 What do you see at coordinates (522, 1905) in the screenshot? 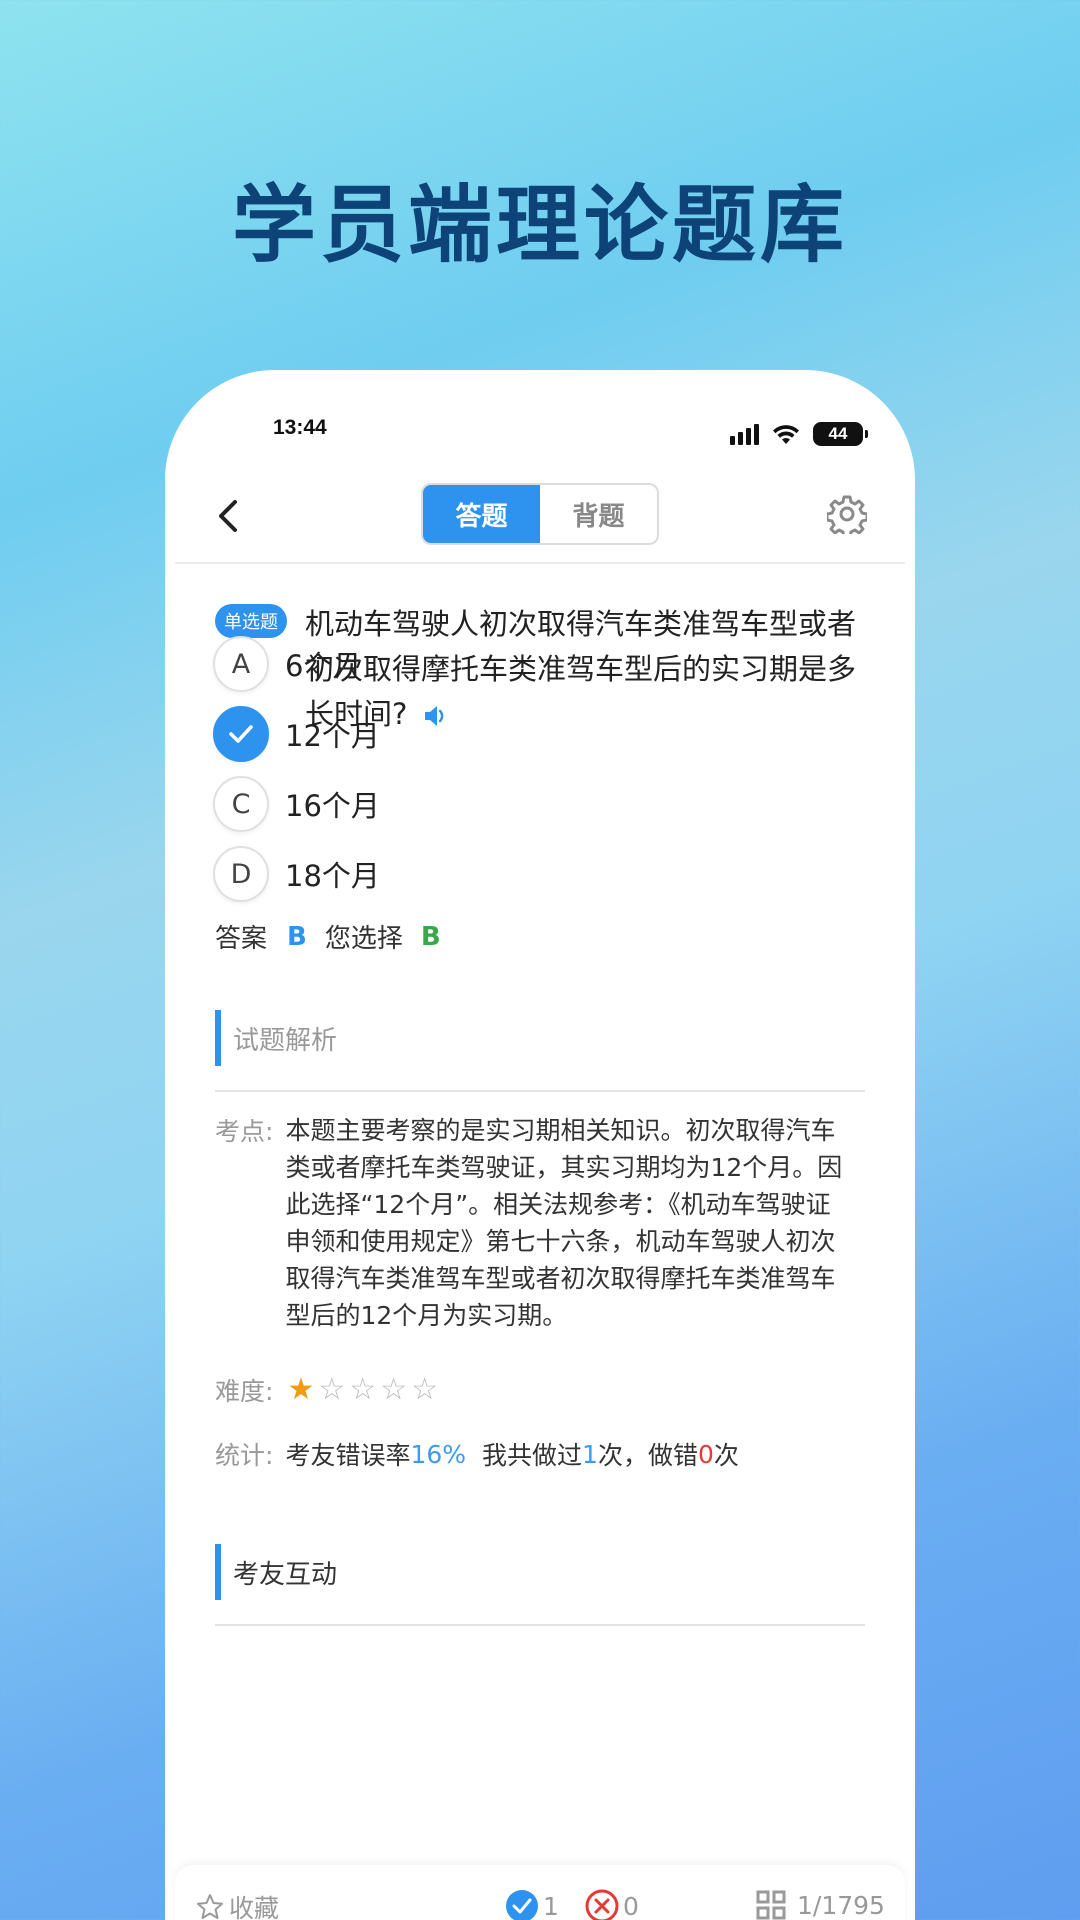
I see `check-circle-icon` at bounding box center [522, 1905].